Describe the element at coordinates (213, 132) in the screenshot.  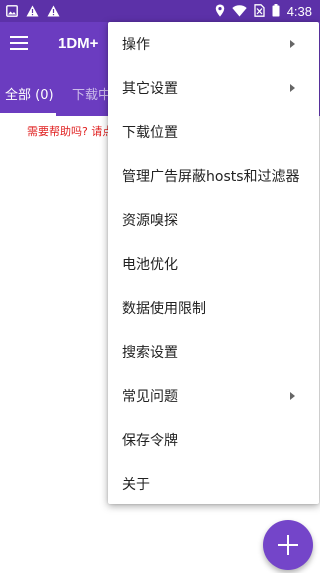
I see `menu-item-download-location: 下载位置` at that location.